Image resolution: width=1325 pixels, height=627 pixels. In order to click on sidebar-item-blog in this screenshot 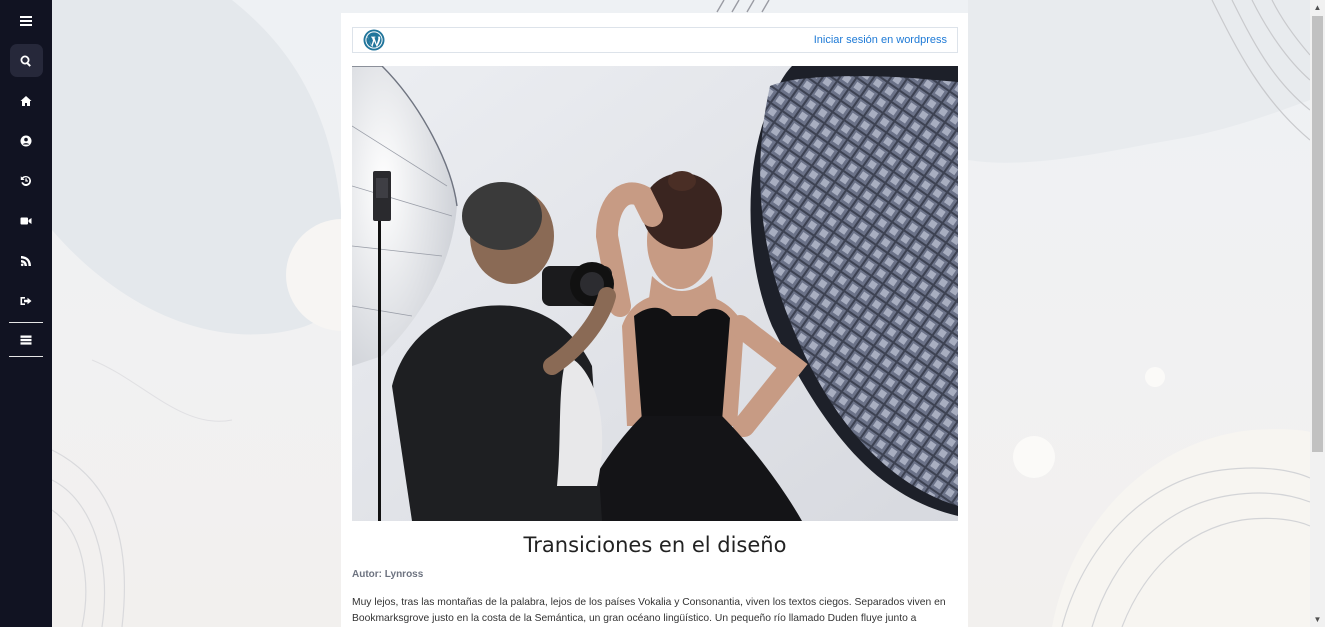, I will do `click(26, 260)`.